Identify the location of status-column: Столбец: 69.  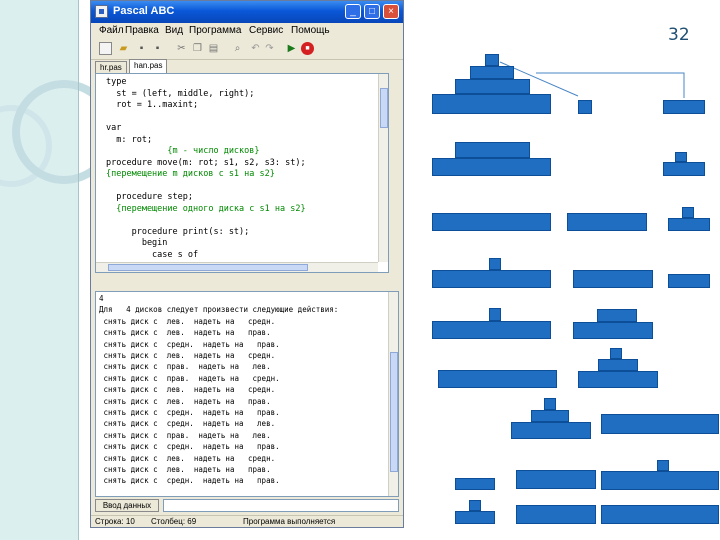
(174, 521).